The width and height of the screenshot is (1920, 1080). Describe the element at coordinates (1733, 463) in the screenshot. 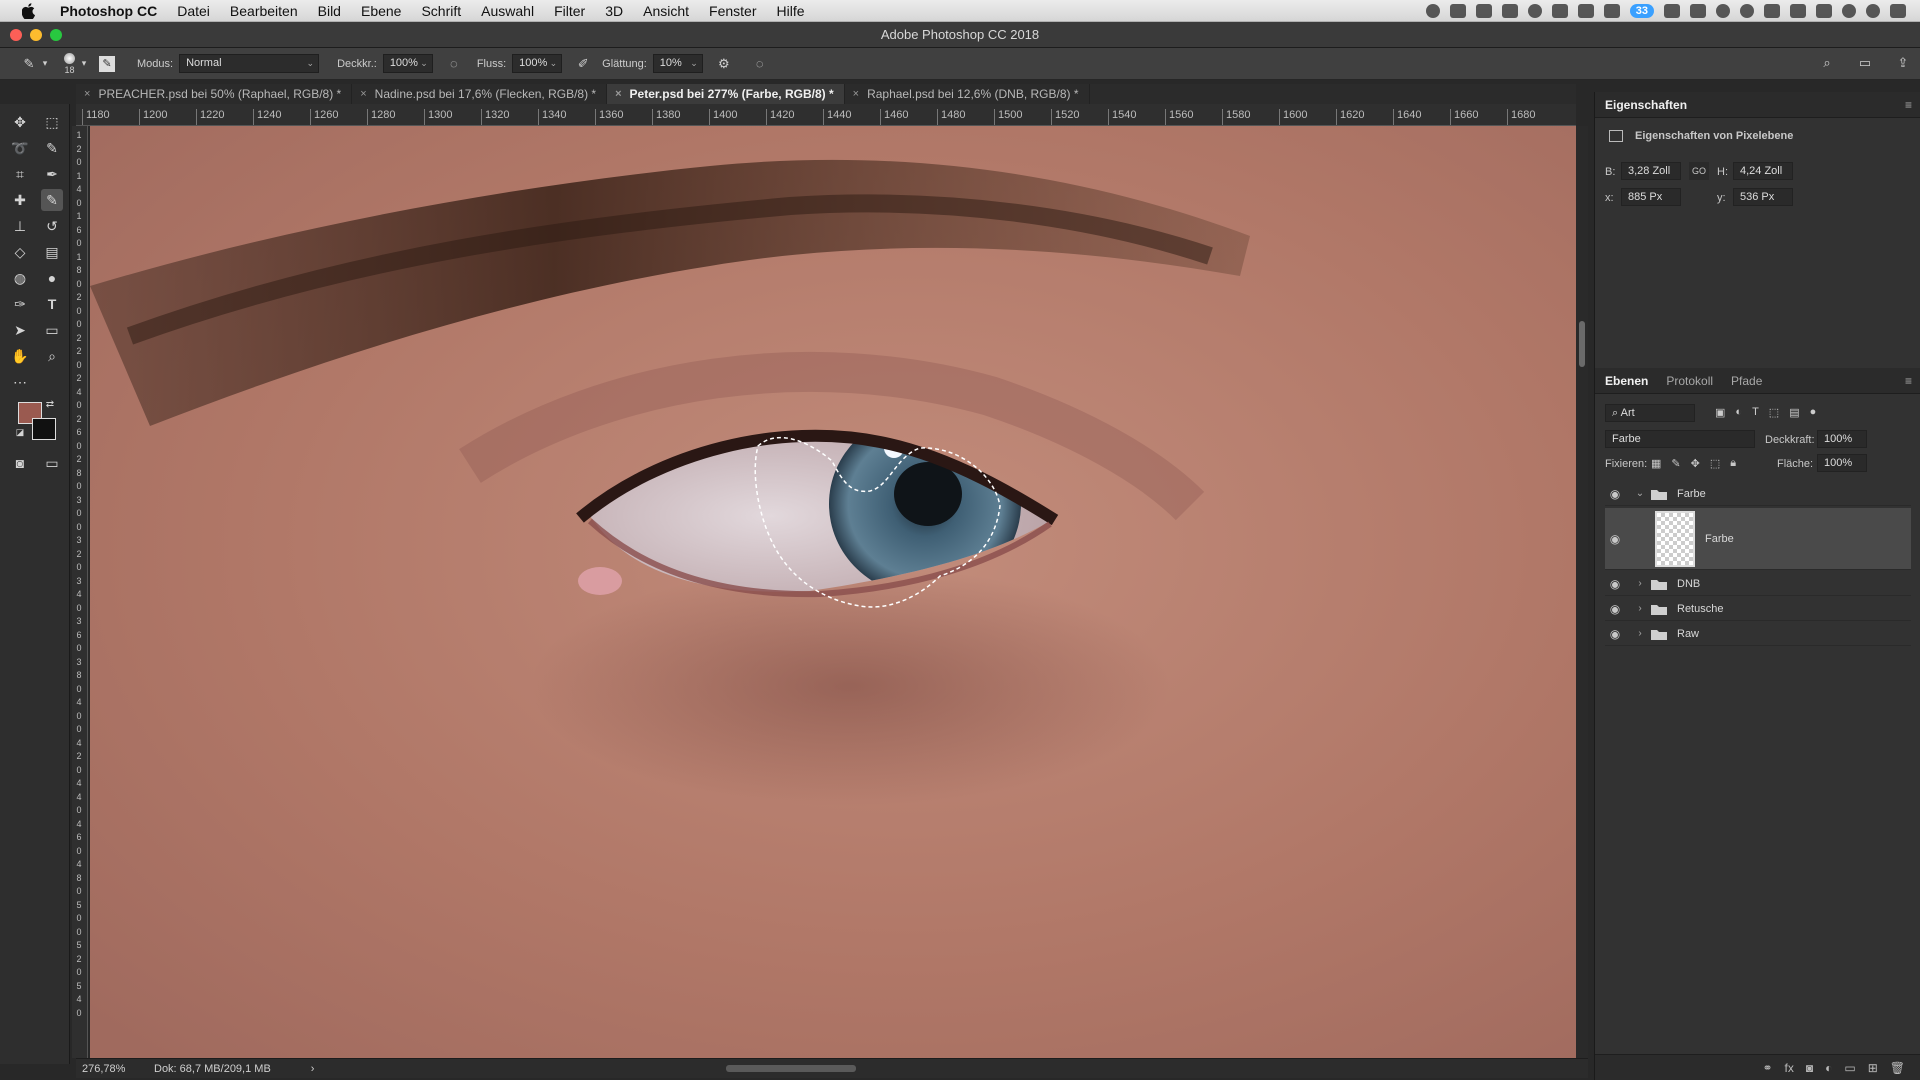

I see `lock-all-icon: 🔒︎` at that location.